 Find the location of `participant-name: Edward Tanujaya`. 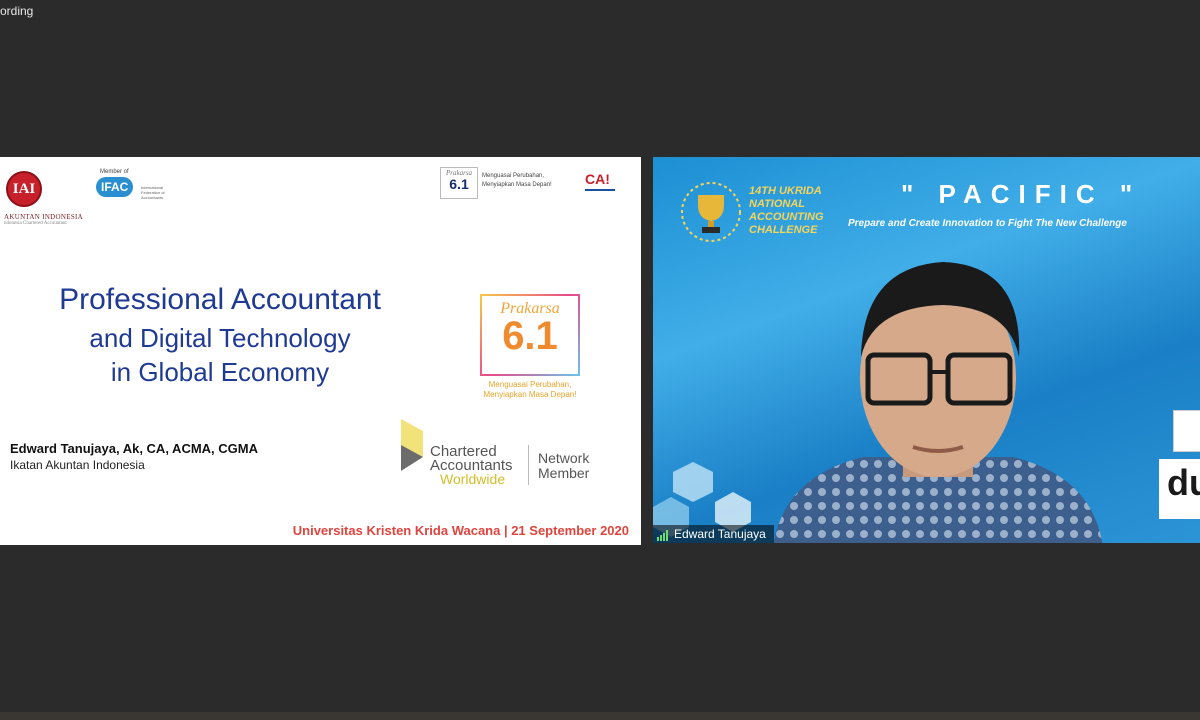

participant-name: Edward Tanujaya is located at coordinates (720, 534).